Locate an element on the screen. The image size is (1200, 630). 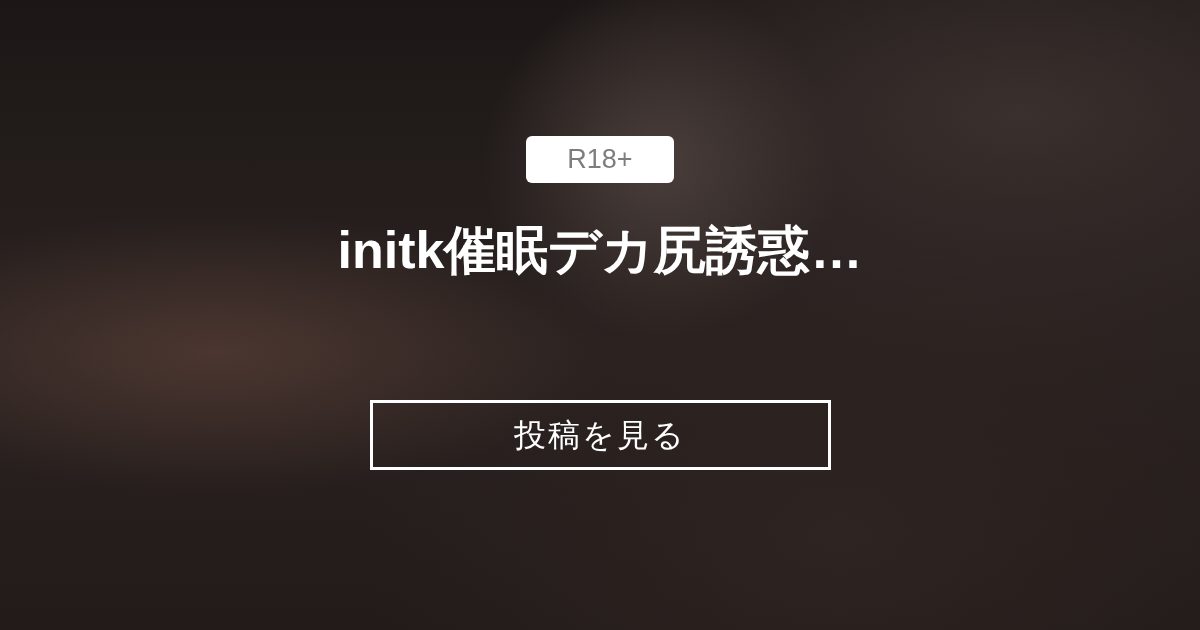
age-rating-badge: R18+ is located at coordinates (600, 159).